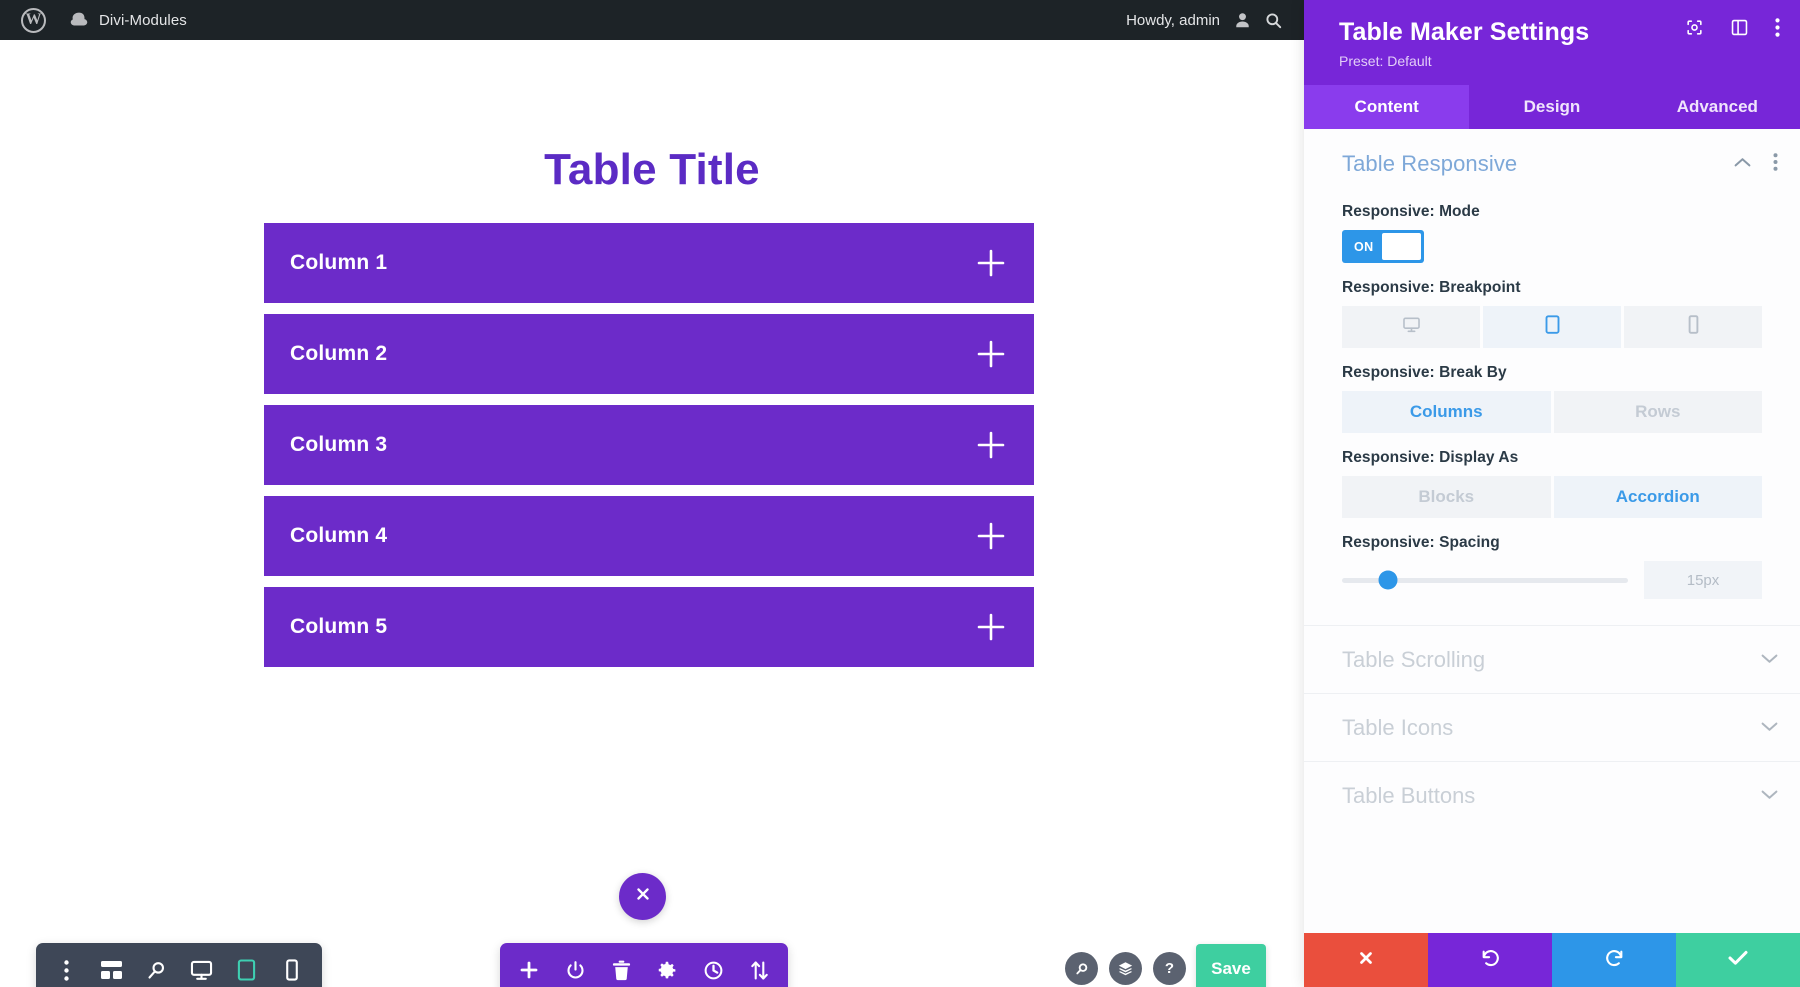  I want to click on section-table-responsive-header: Table Responsive, so click(1552, 158).